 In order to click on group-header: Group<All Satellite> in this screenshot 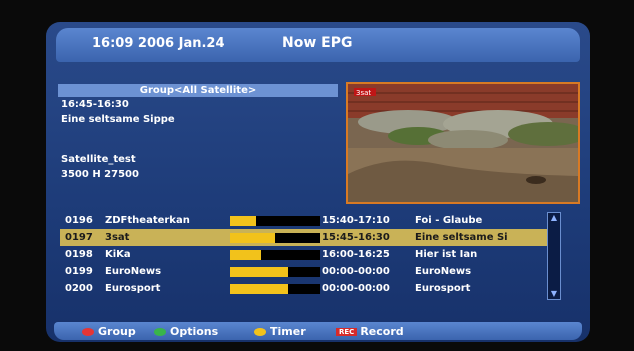, I will do `click(198, 90)`.